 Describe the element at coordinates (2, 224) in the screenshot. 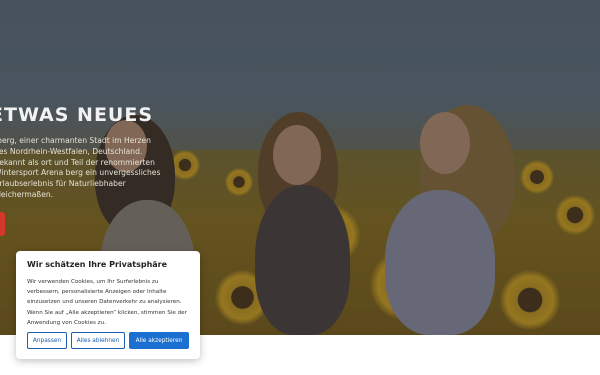

I see `side-tab-button` at that location.